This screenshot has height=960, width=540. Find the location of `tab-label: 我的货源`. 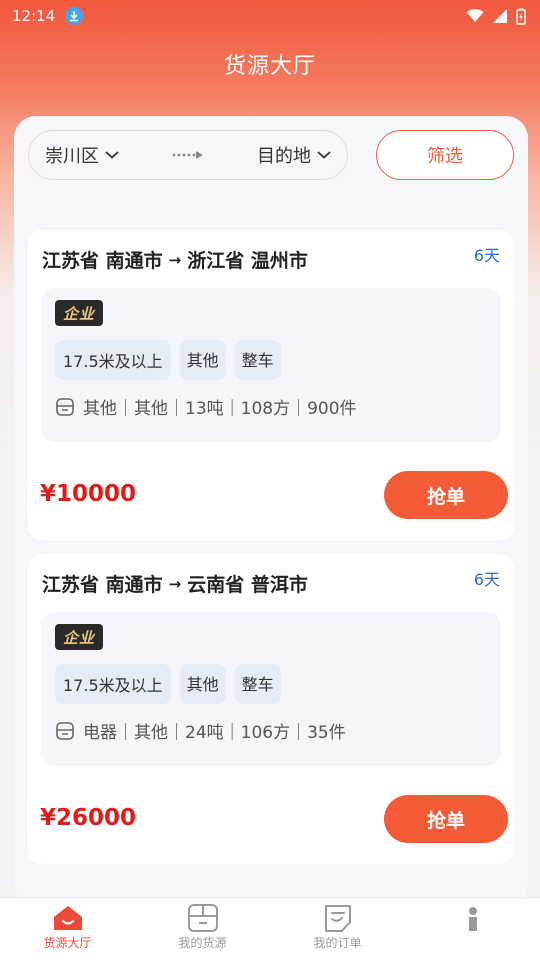

tab-label: 我的货源 is located at coordinates (202, 943).